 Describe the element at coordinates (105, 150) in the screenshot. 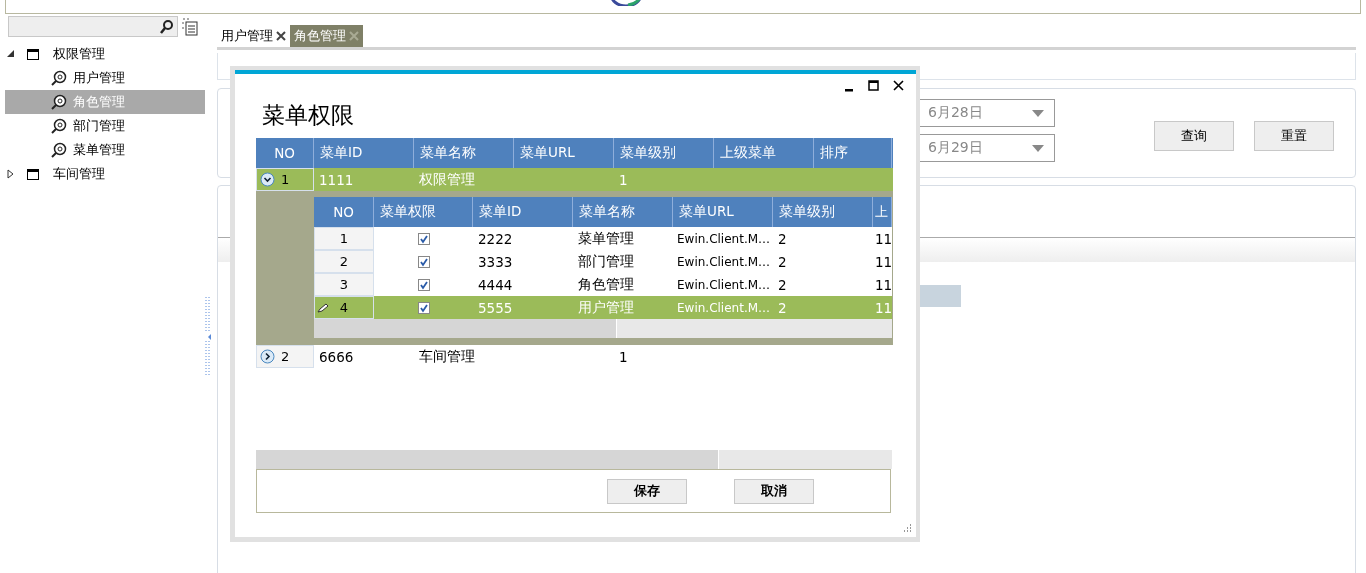

I see `tree-item: 菜单管理` at that location.